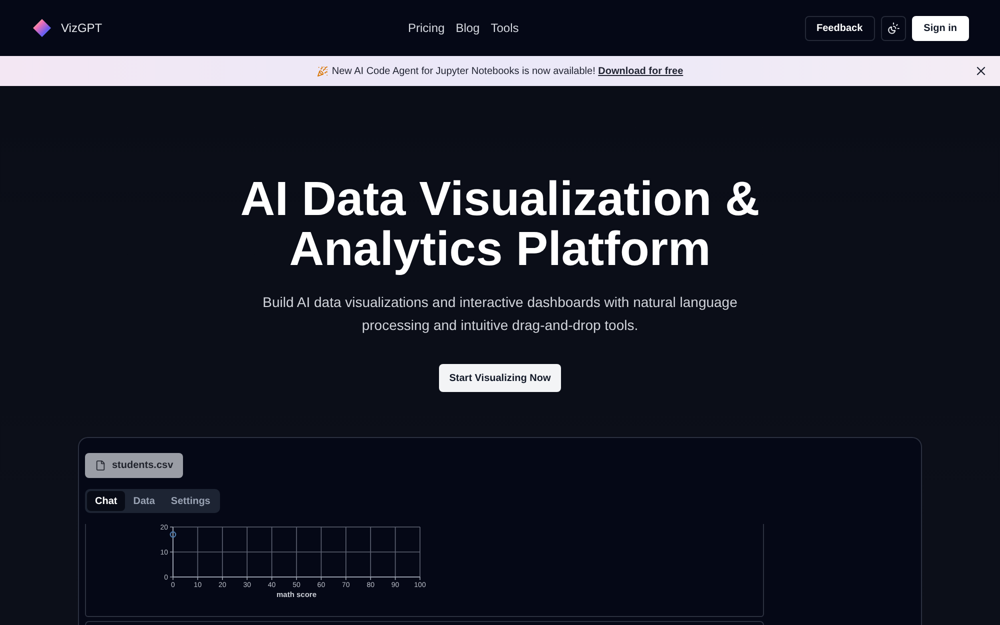  Describe the element at coordinates (426, 28) in the screenshot. I see `nav-link: Pricing` at that location.